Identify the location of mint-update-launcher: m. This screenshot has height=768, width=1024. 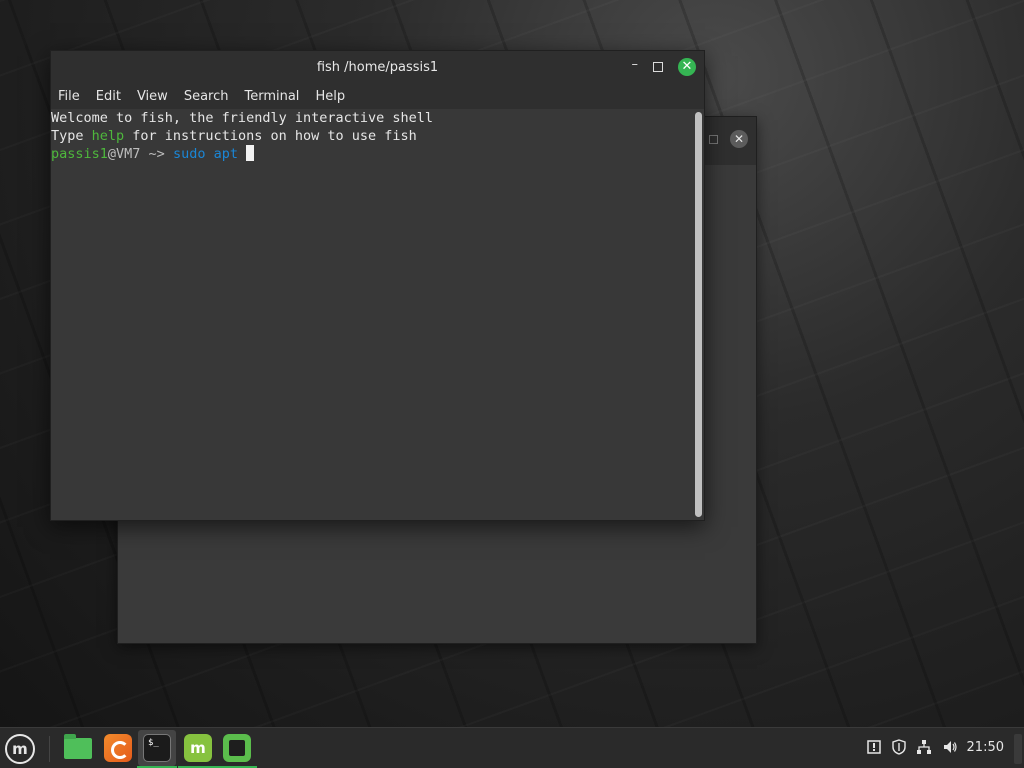
(198, 750).